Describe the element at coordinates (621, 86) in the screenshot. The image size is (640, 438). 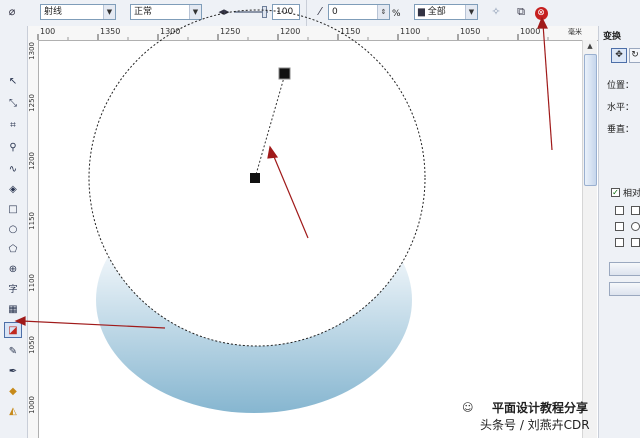
I see `position-label: 位置：` at that location.